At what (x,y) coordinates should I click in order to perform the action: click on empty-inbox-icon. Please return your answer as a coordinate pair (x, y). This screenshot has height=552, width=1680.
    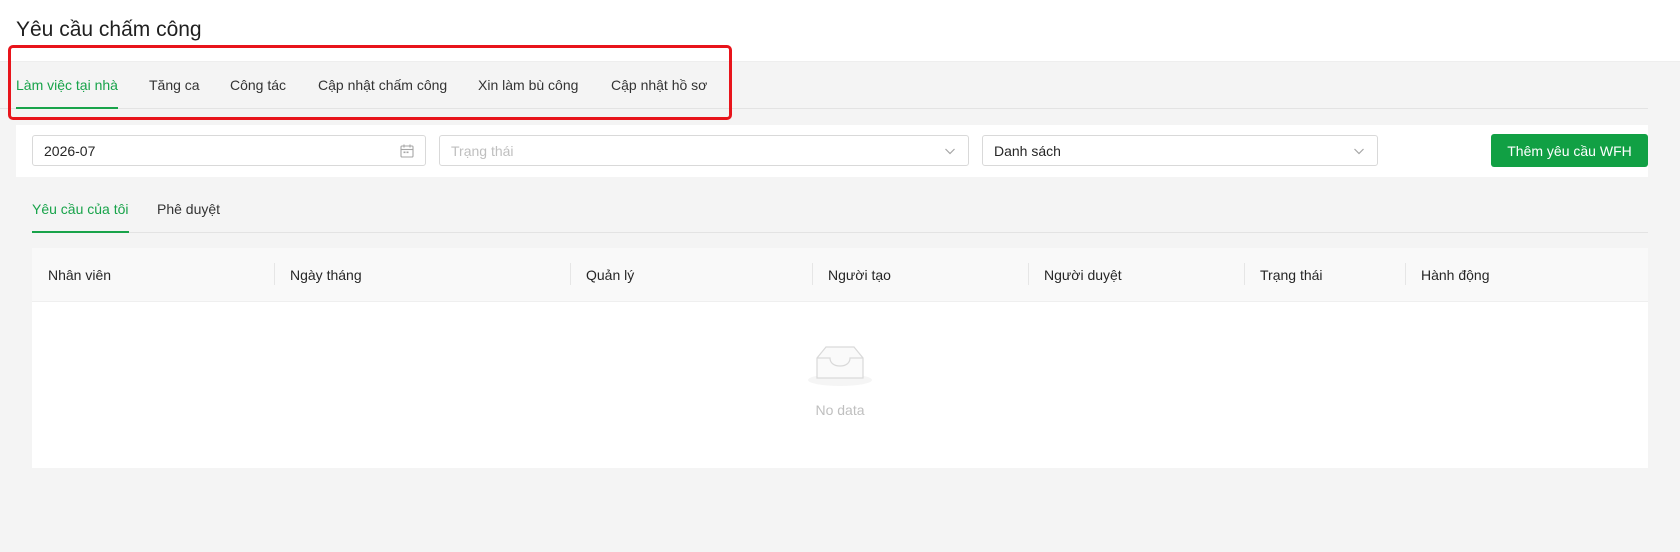
    Looking at the image, I should click on (840, 366).